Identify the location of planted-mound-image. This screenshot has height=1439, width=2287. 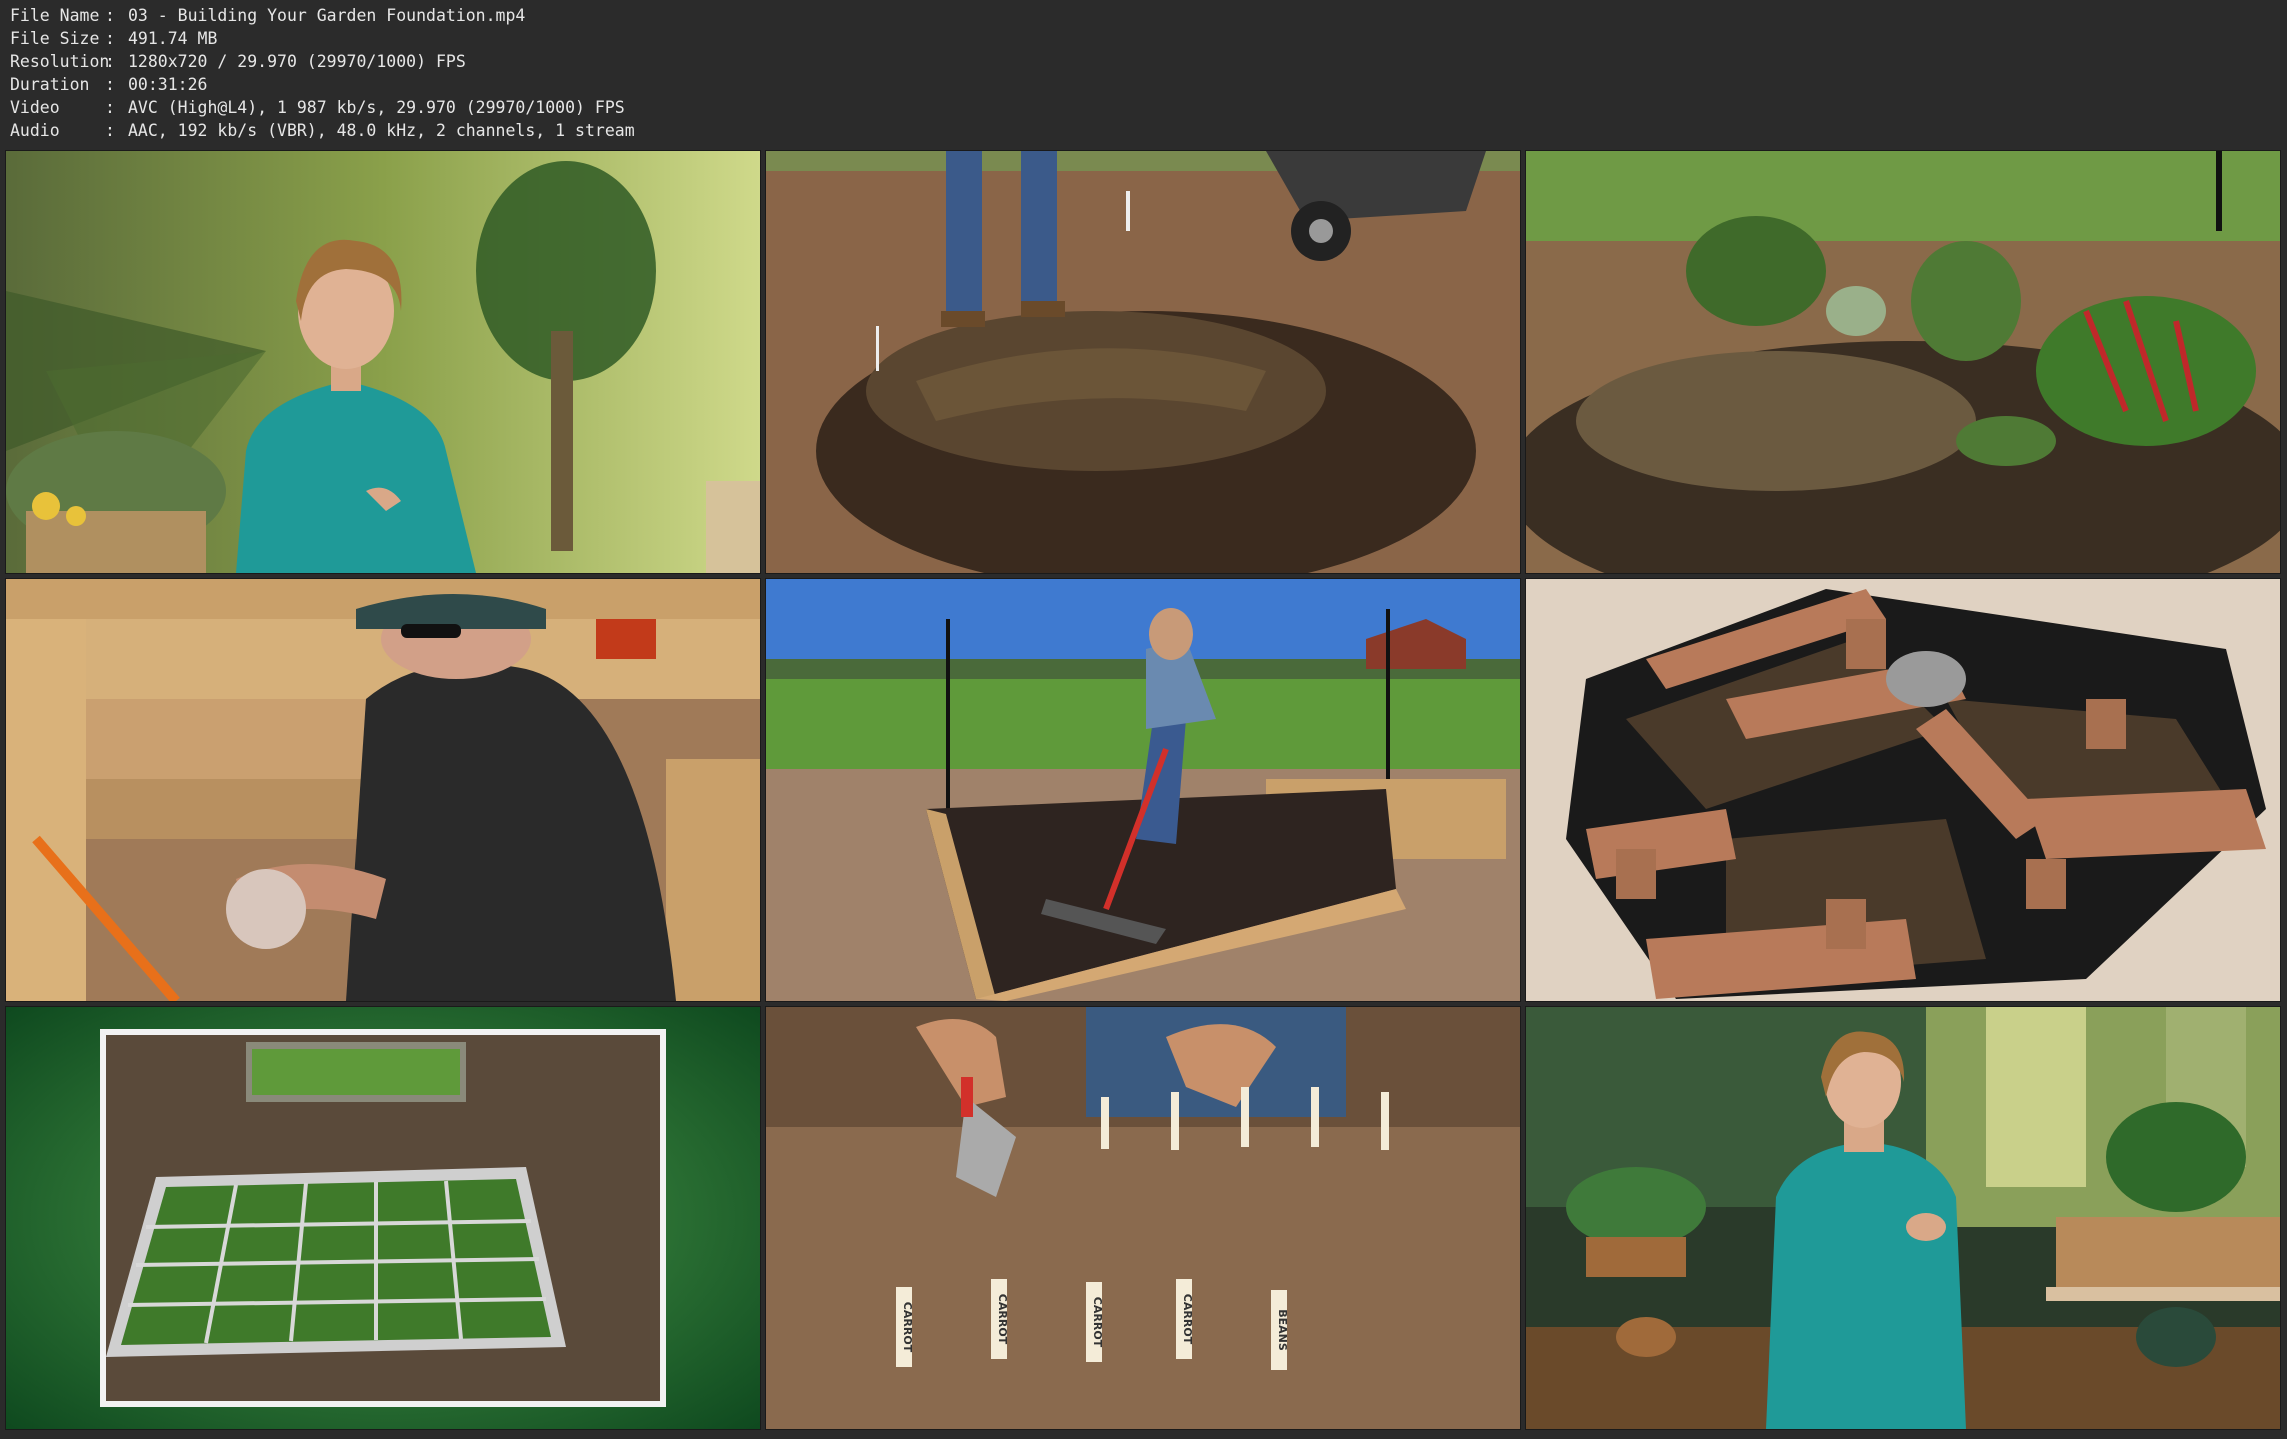
(1903, 362).